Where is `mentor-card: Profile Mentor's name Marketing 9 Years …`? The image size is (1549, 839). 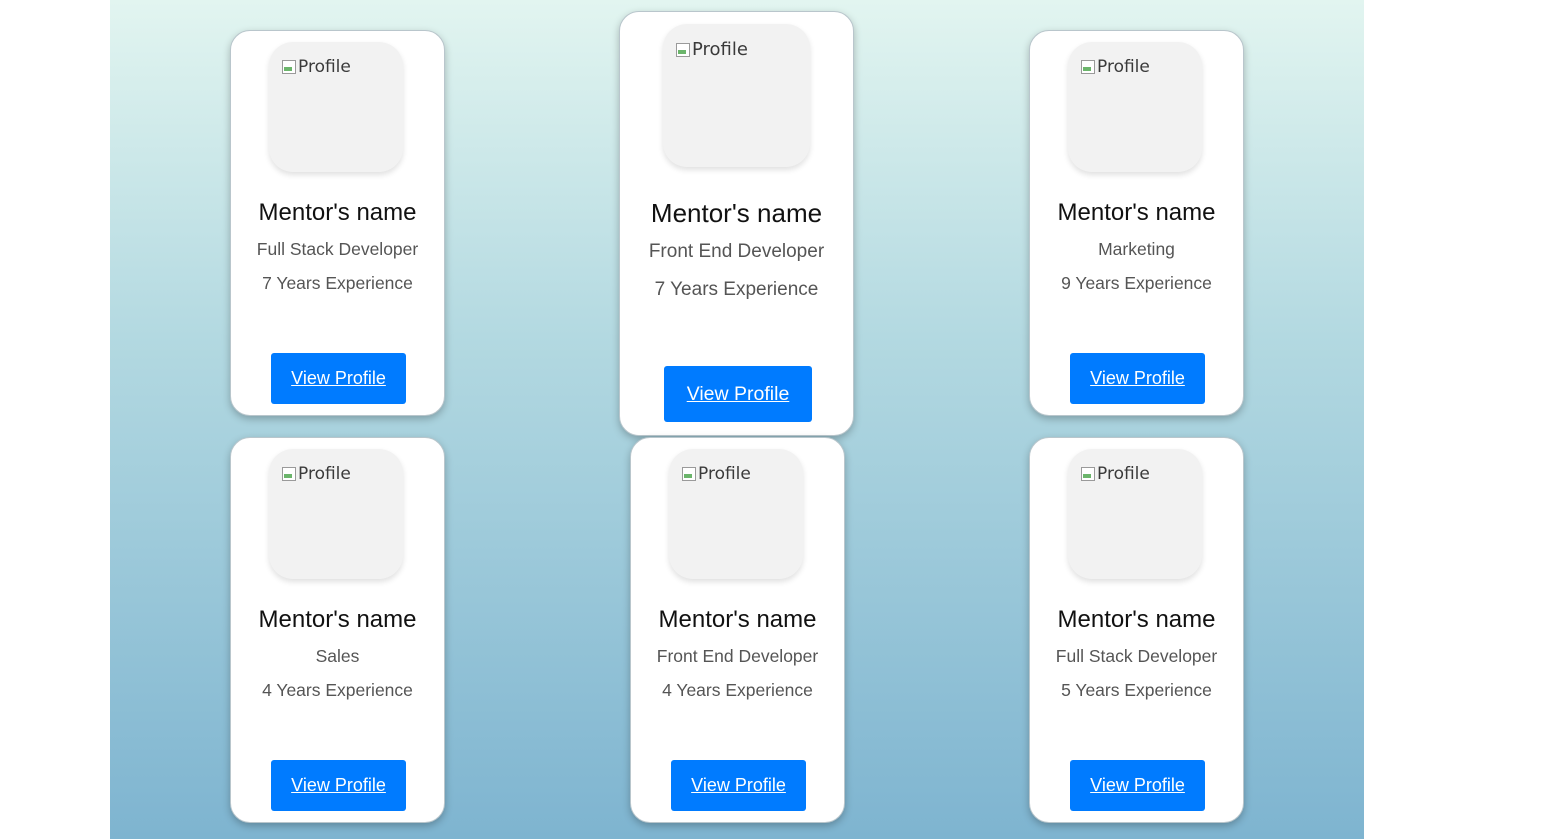
mentor-card: Profile Mentor's name Marketing 9 Years … is located at coordinates (1136, 223).